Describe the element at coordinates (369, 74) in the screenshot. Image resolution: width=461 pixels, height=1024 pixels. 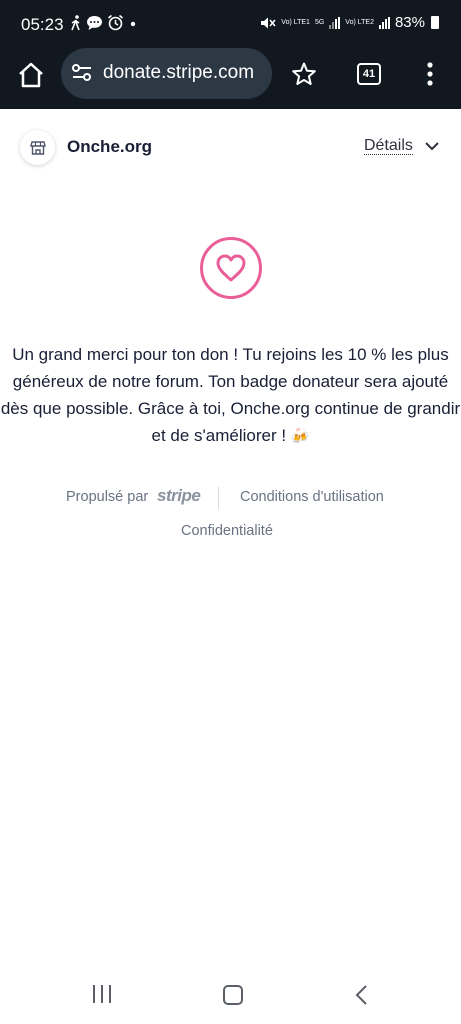
I see `tab-switcher-button: 41` at that location.